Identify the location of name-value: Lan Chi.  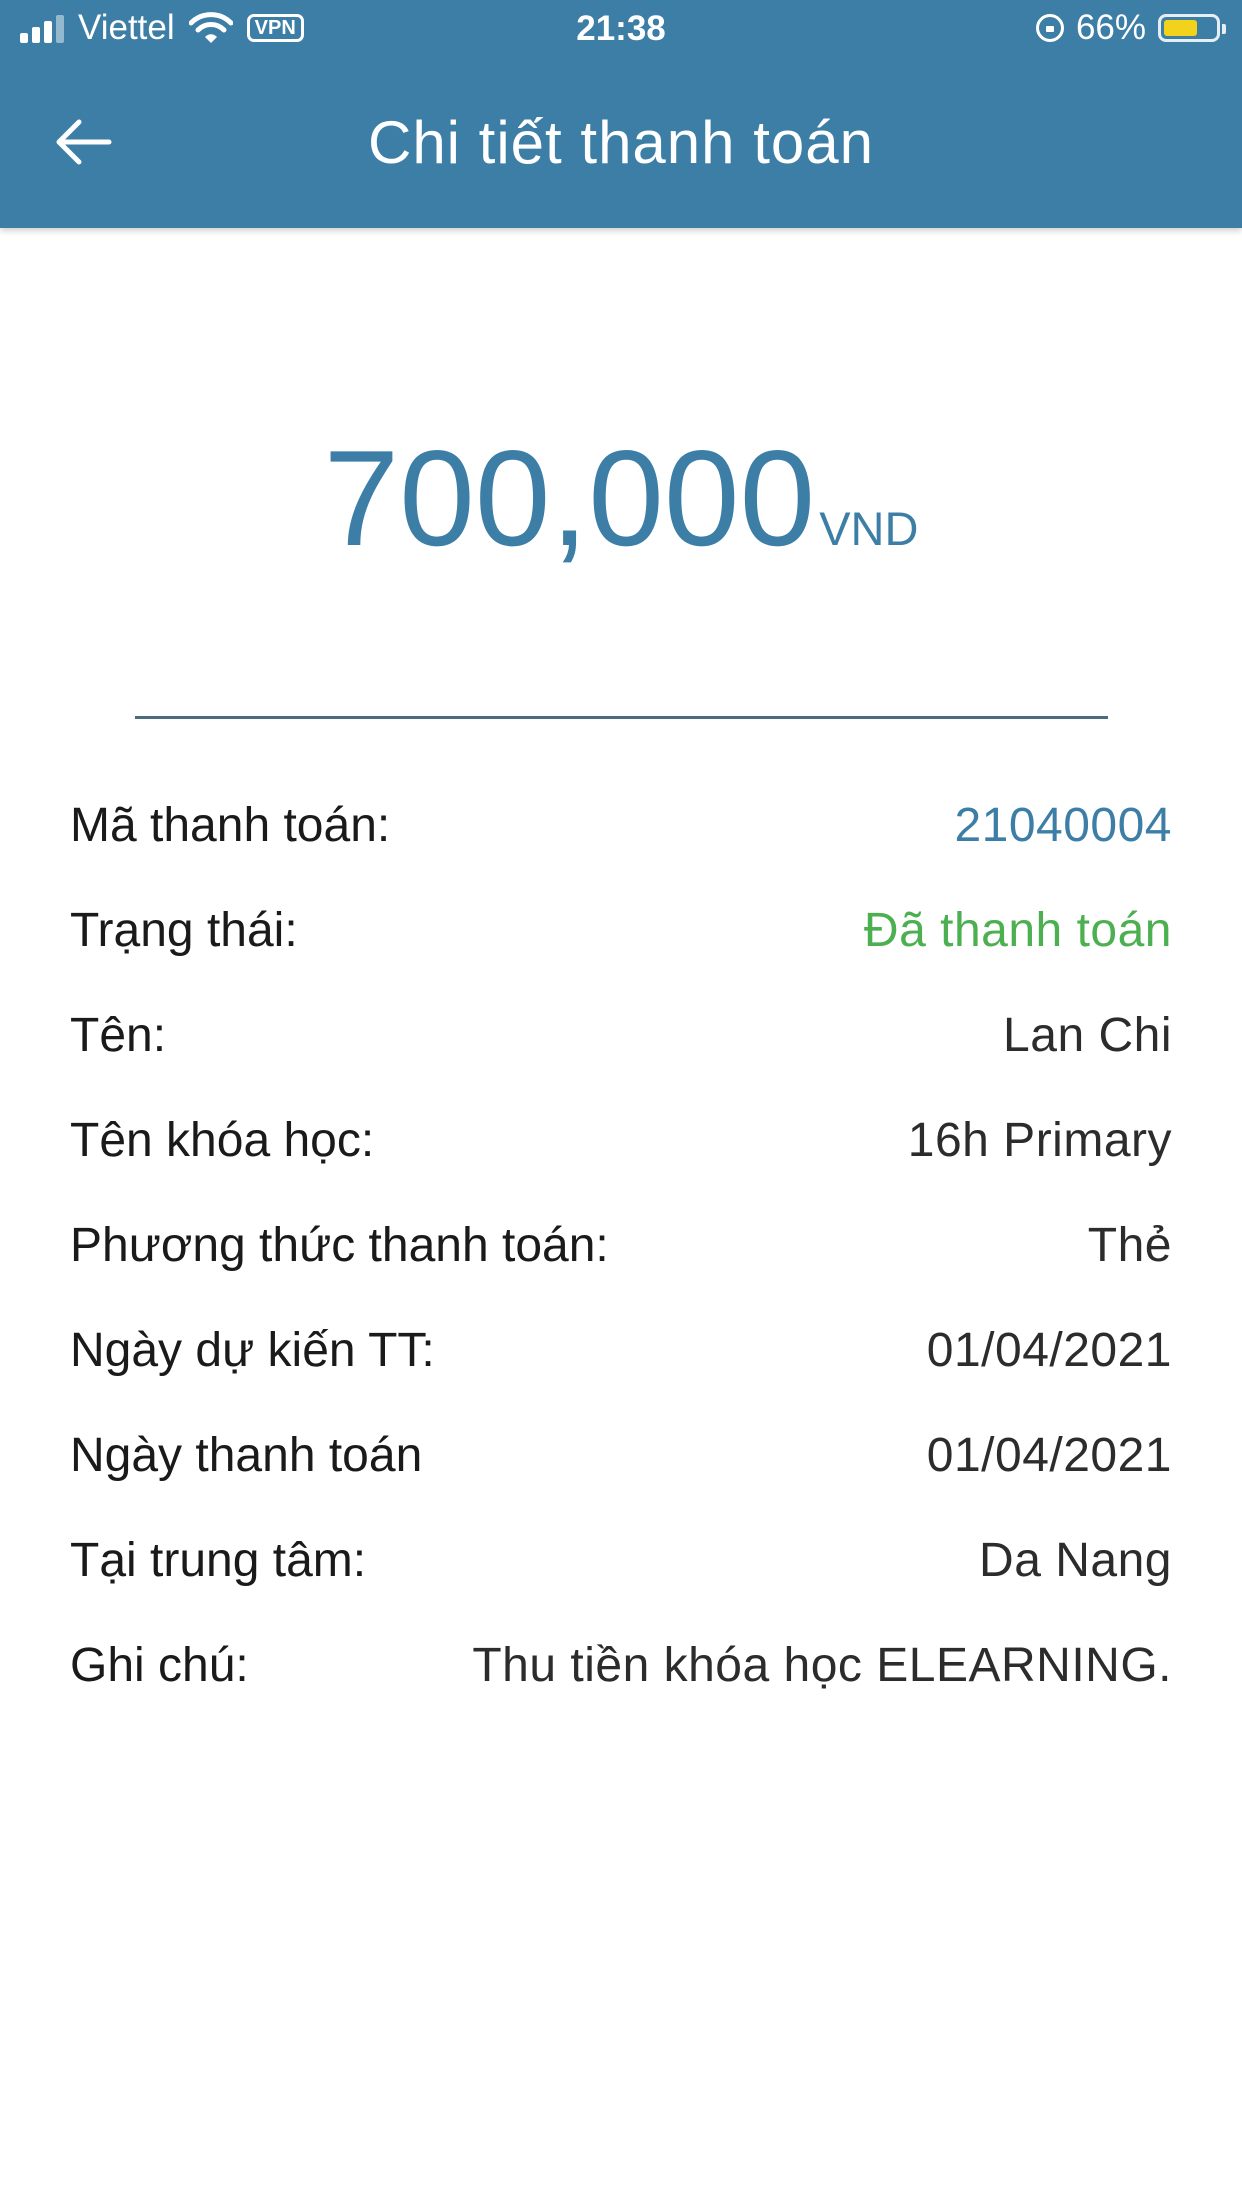
(1087, 1035).